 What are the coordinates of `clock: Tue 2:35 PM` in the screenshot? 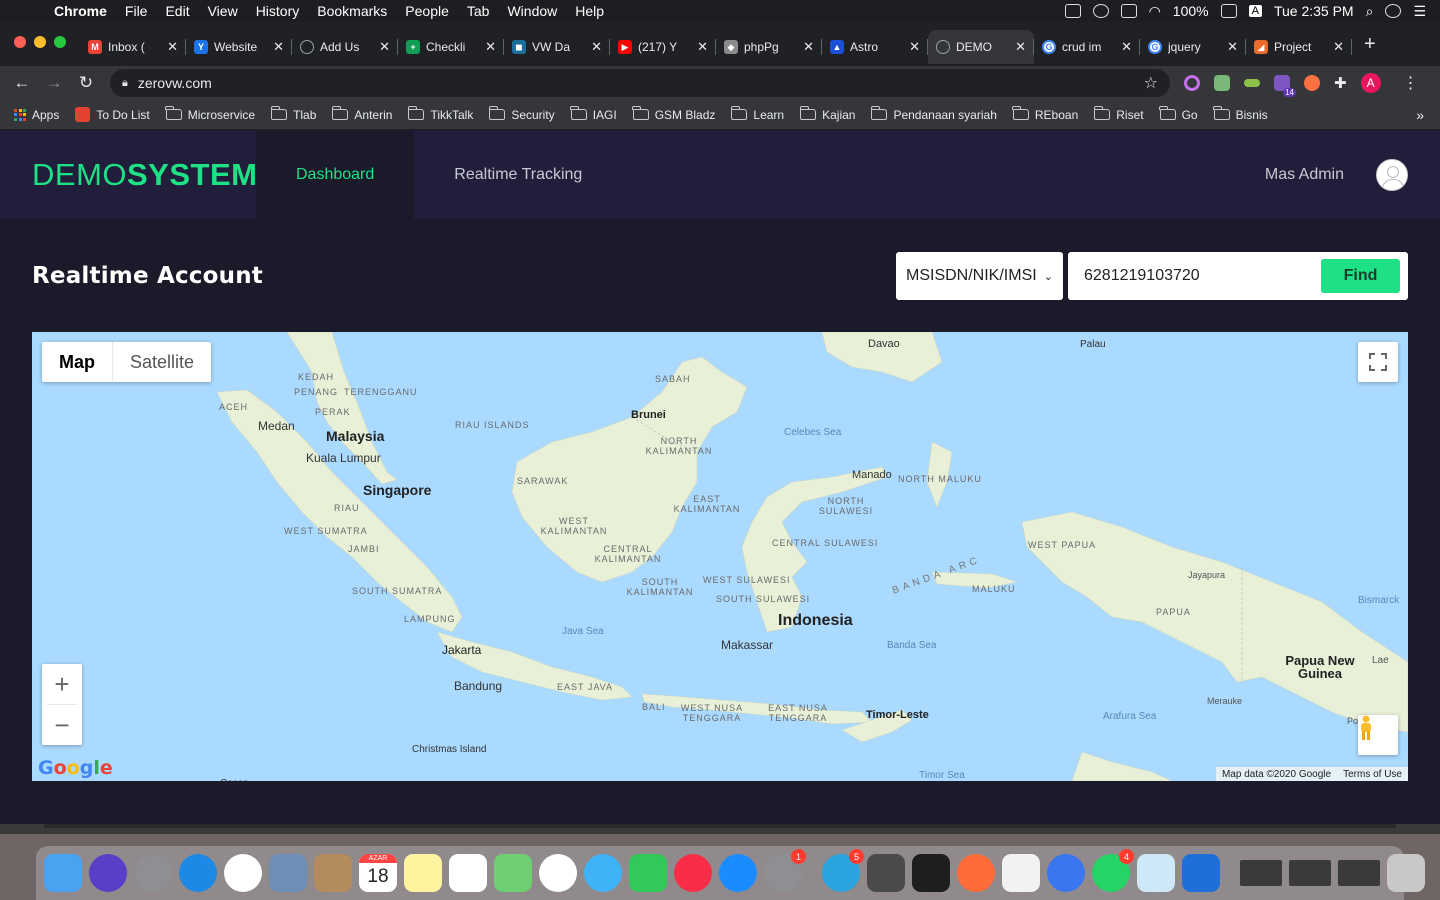 It's located at (1314, 11).